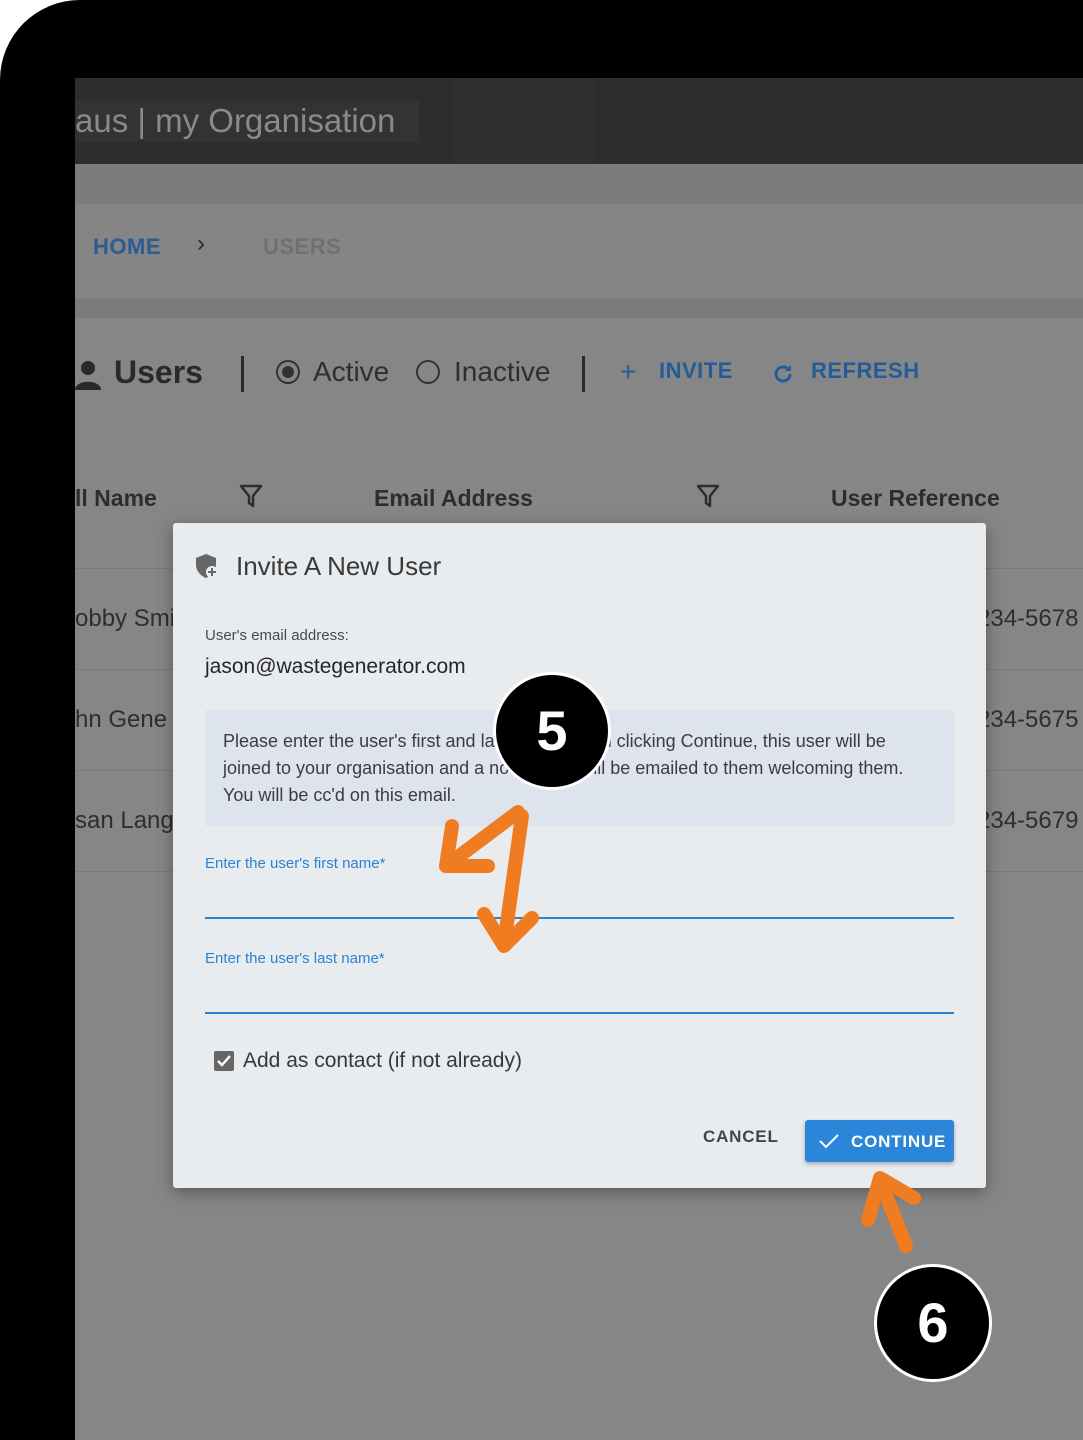 The width and height of the screenshot is (1083, 1440). What do you see at coordinates (915, 498) in the screenshot?
I see `column-header-user-reference: User Reference` at bounding box center [915, 498].